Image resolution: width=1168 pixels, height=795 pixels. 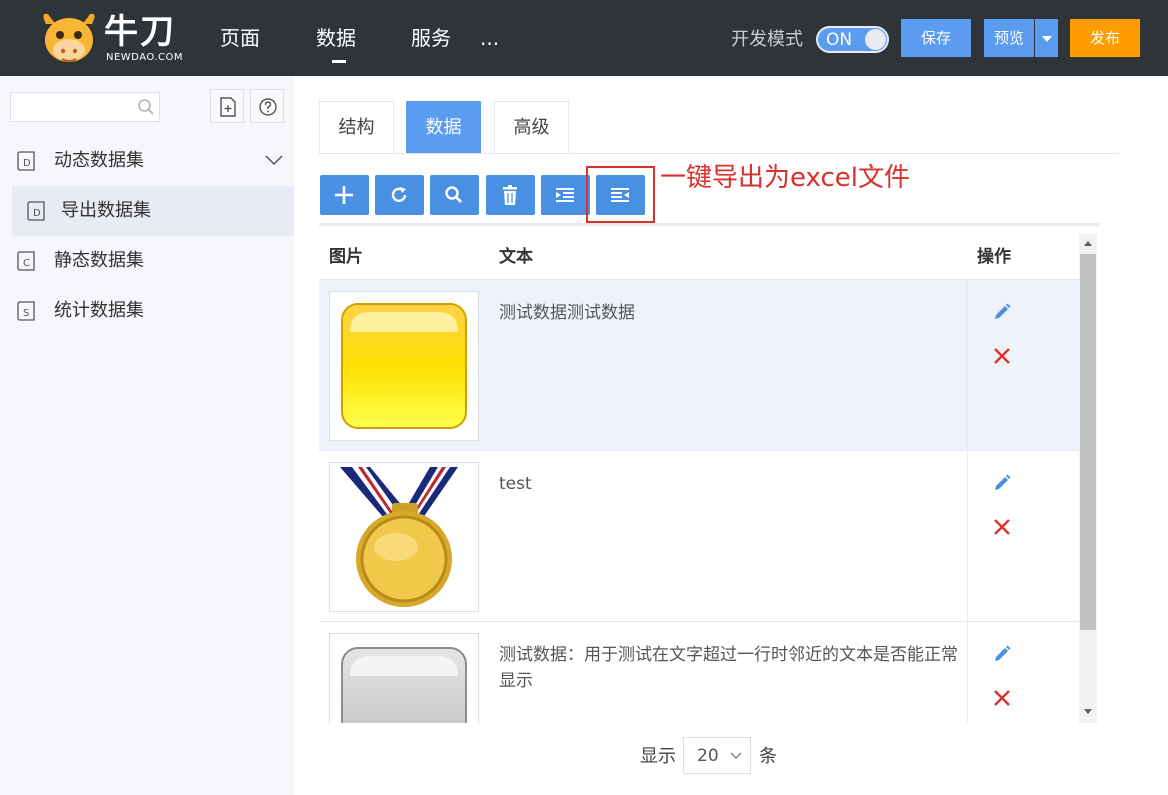 I want to click on tab-data: 数据, so click(x=443, y=127).